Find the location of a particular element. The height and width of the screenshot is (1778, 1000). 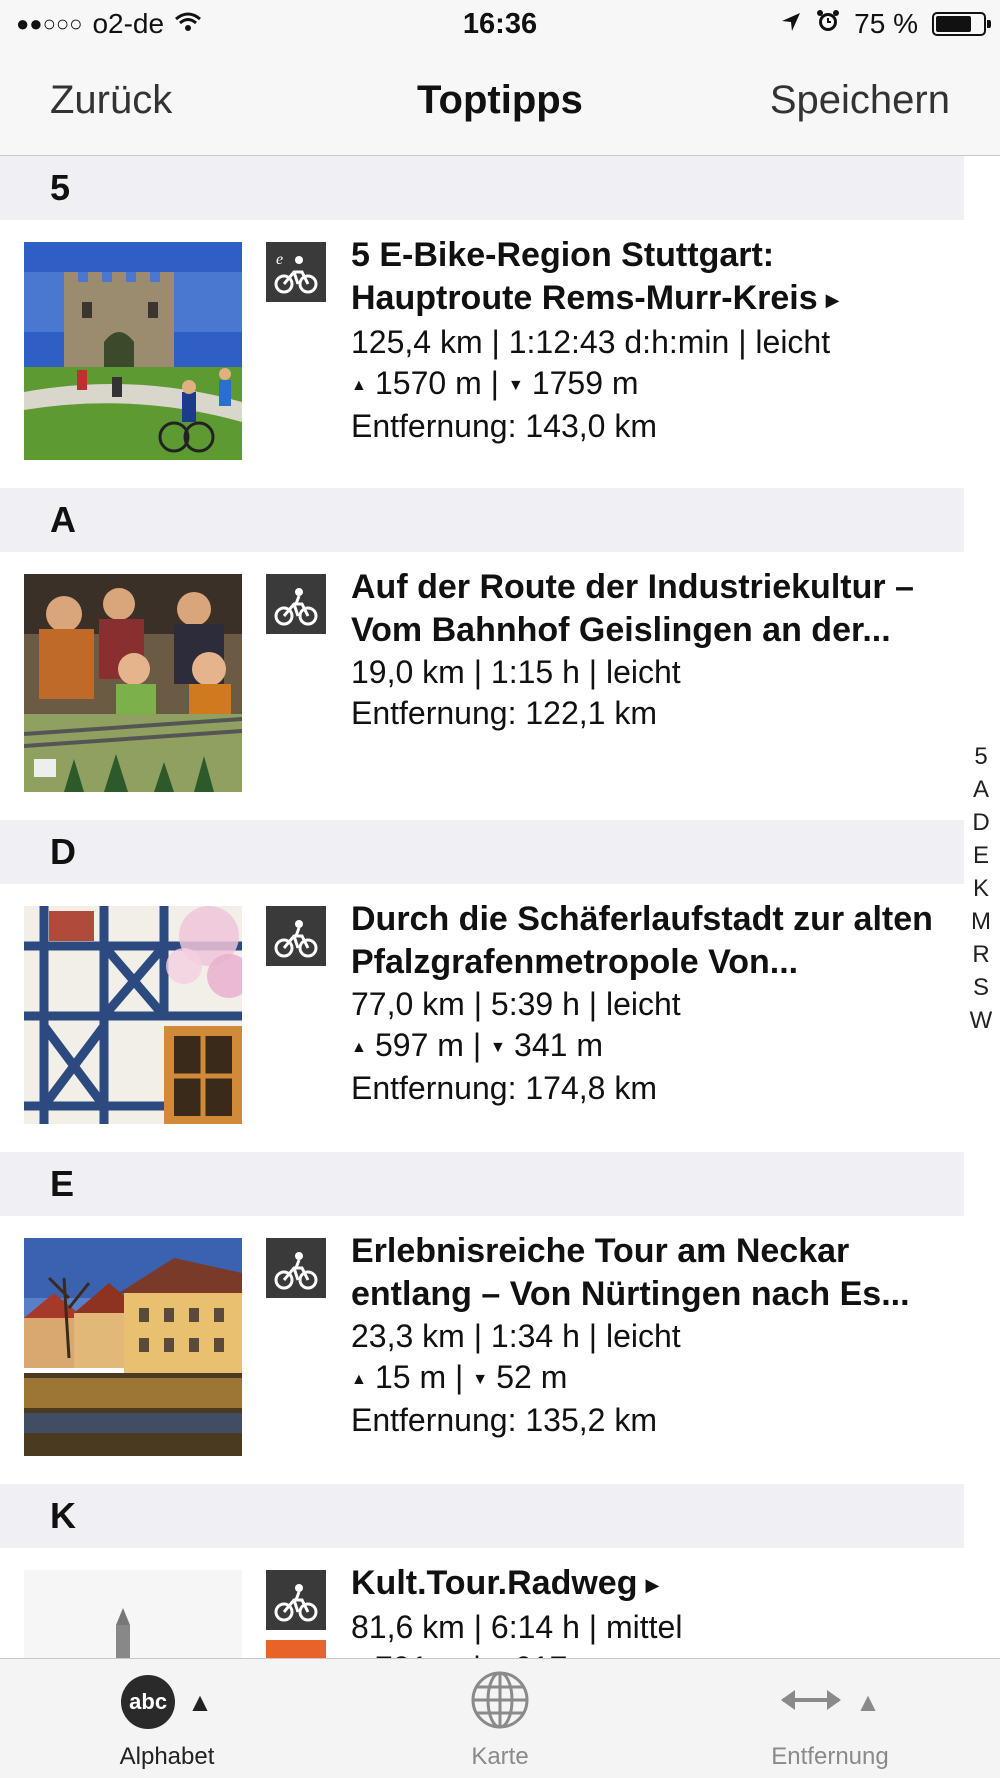

tab-karte: Karte is located at coordinates (500, 1721).